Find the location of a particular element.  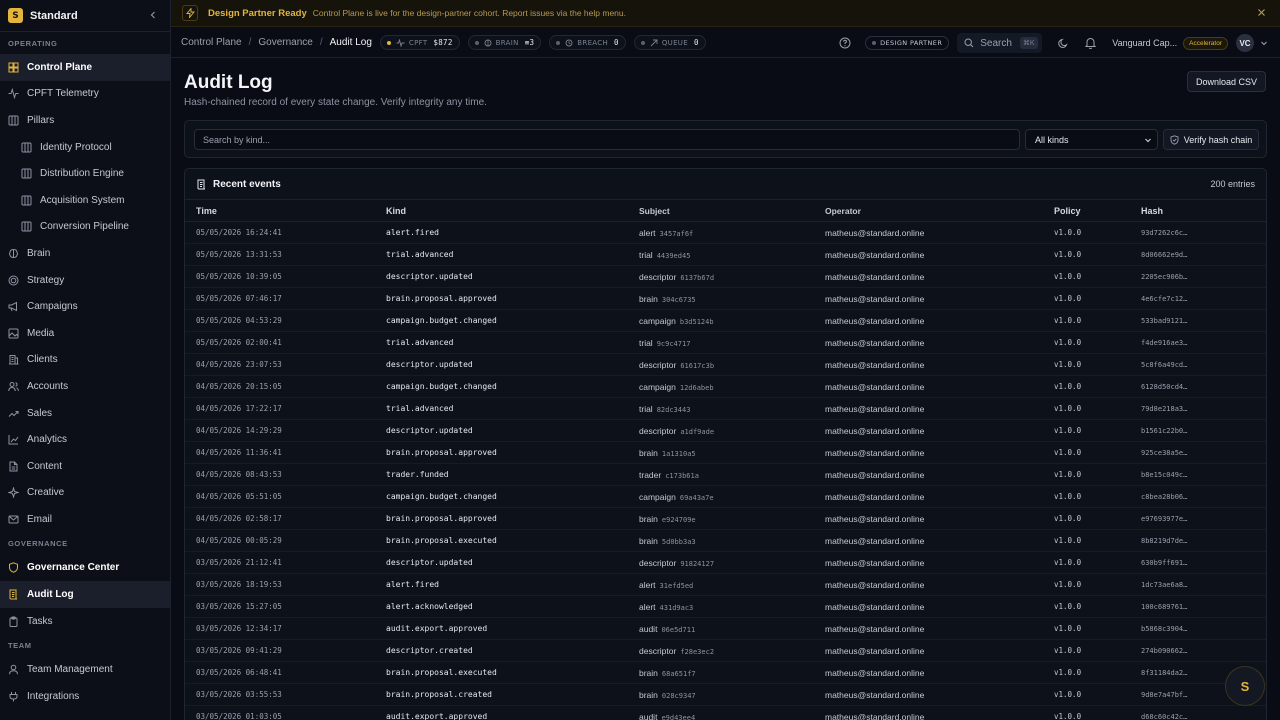

chevron-down-icon is located at coordinates (1264, 43).